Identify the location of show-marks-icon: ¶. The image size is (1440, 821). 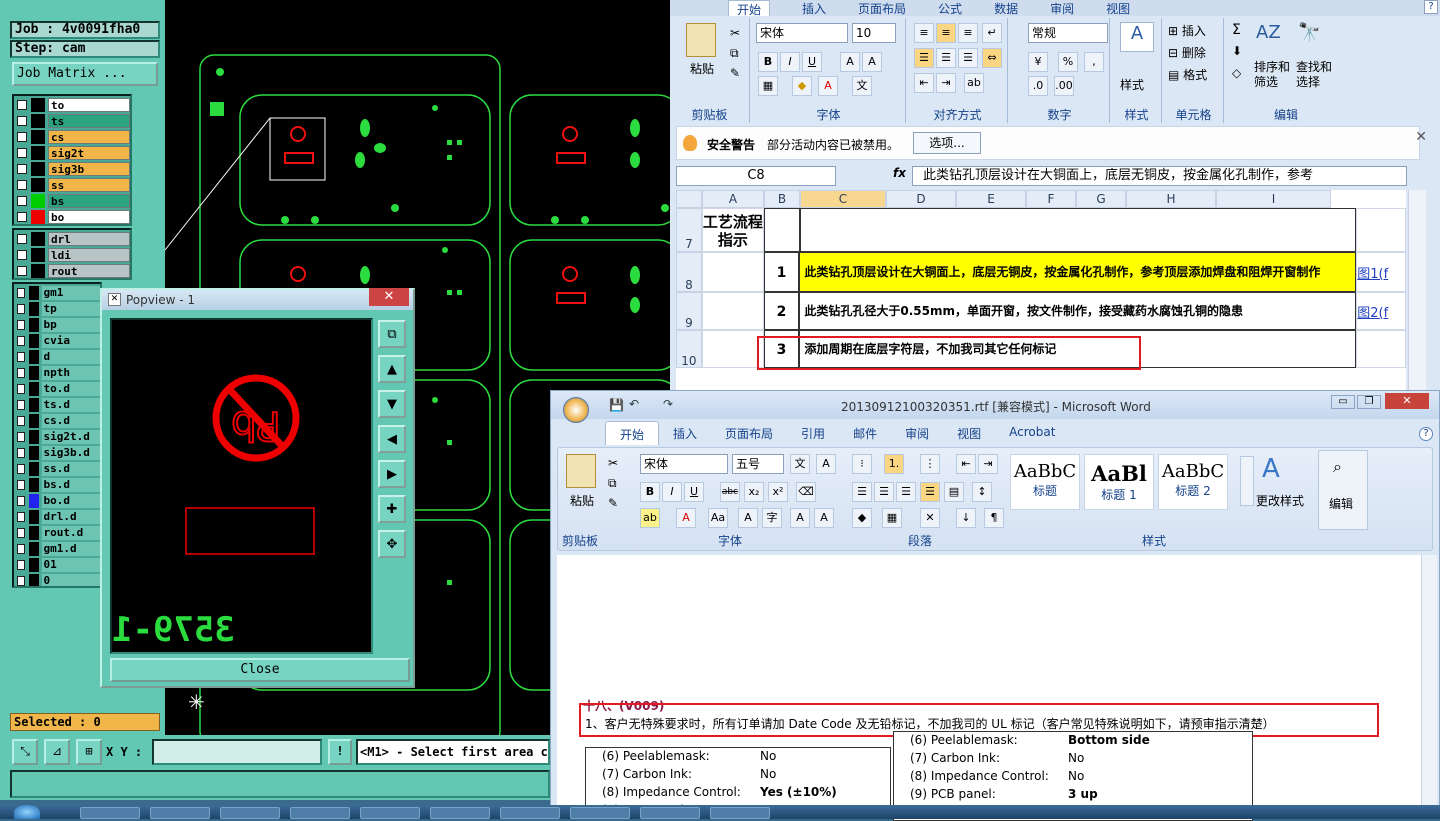
(994, 518).